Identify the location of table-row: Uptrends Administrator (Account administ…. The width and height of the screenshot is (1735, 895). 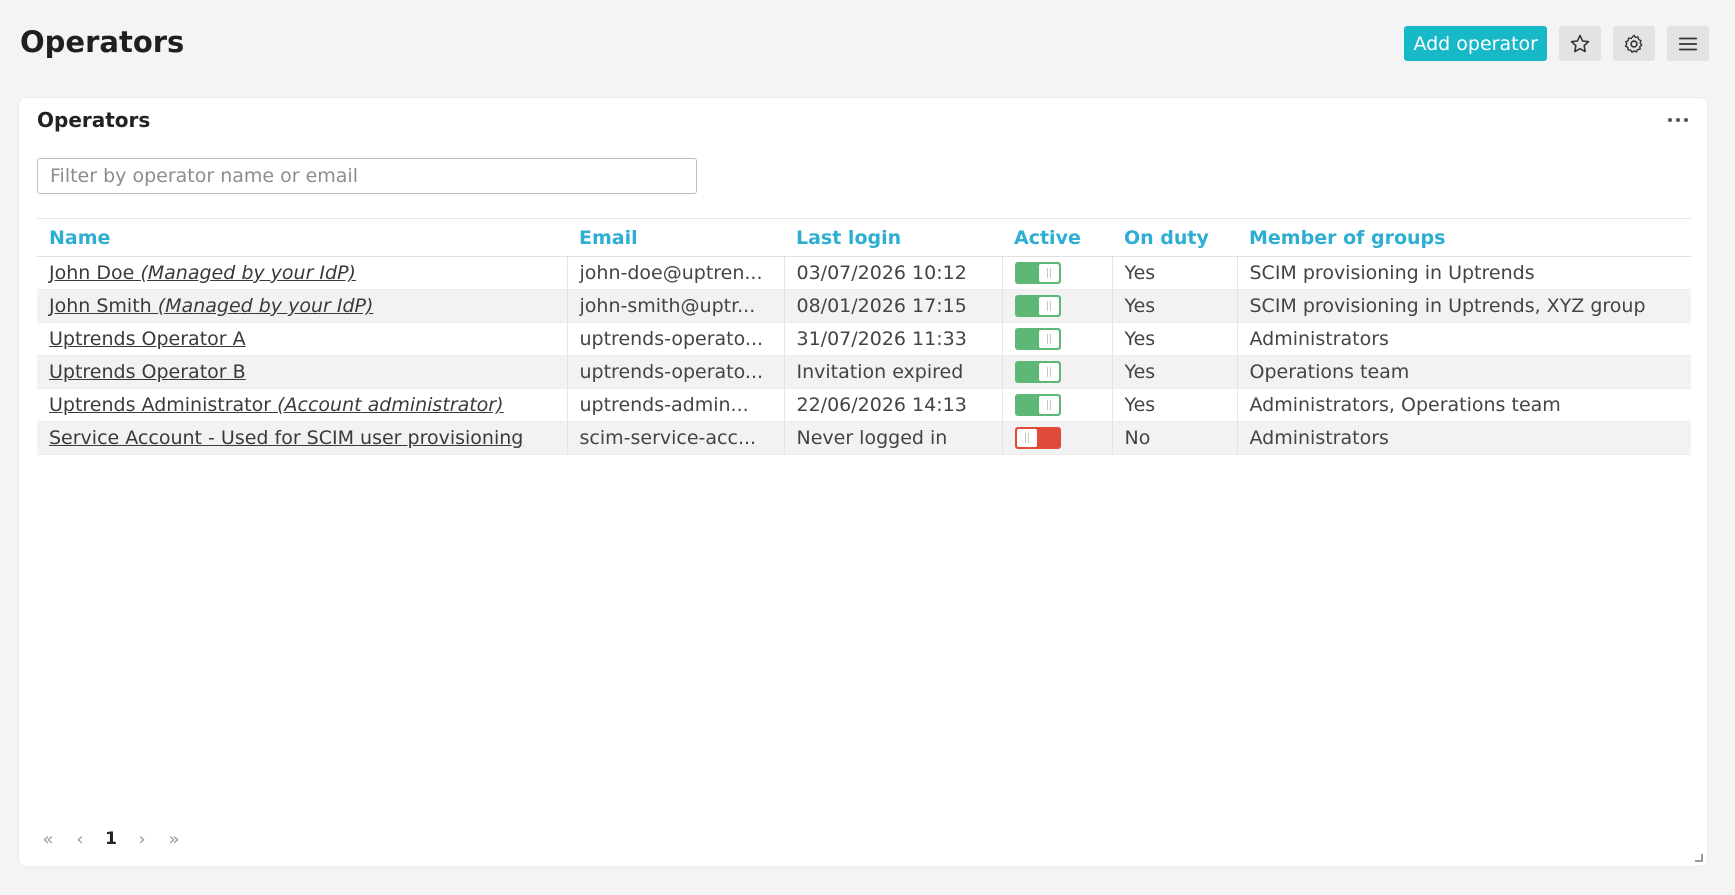
(864, 405).